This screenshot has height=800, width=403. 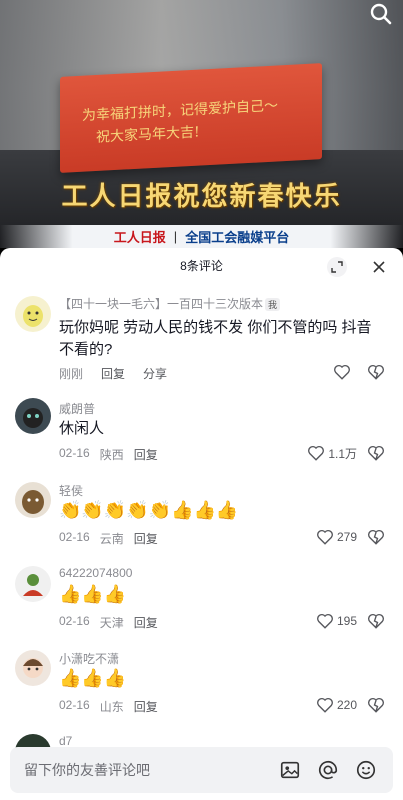 I want to click on comment-username: 轻侯, so click(x=71, y=490).